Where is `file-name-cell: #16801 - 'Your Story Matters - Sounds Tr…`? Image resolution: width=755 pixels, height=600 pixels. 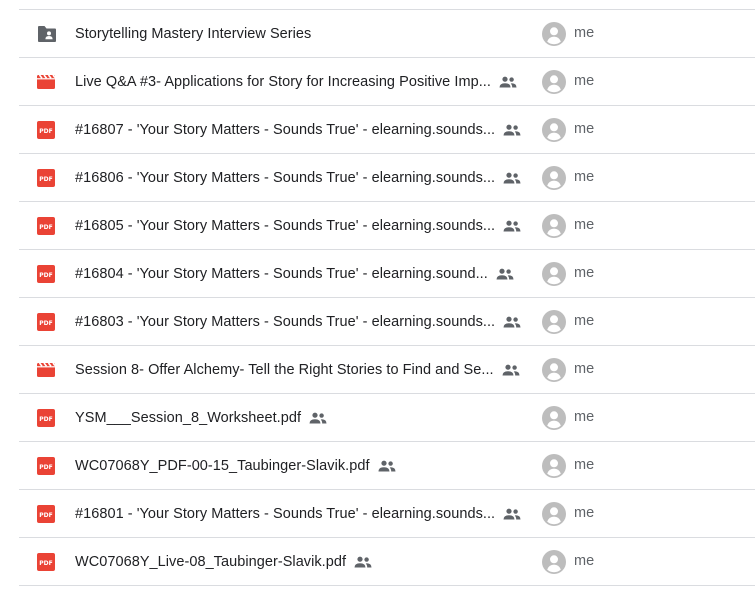
file-name-cell: #16801 - 'Your Story Matters - Sounds Tr… is located at coordinates (298, 513).